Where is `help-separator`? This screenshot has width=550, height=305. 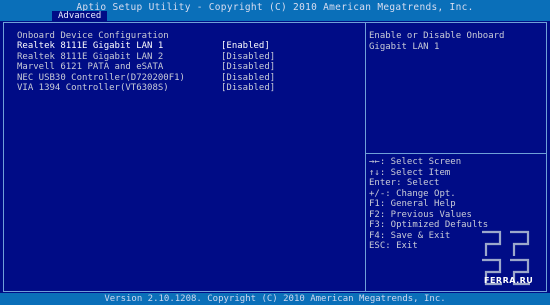
help-separator is located at coordinates (456, 153).